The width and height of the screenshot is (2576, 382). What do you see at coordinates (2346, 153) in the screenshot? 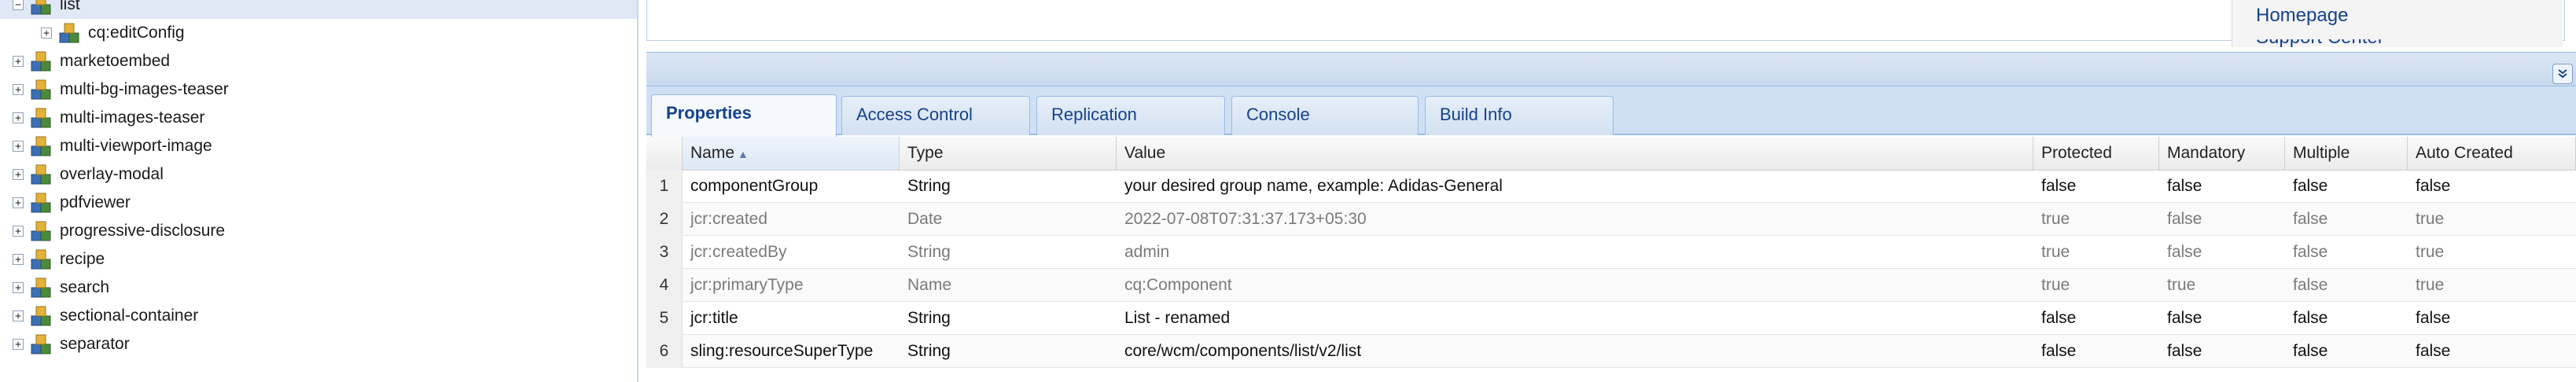
I see `column-header-multiple: Multiple` at bounding box center [2346, 153].